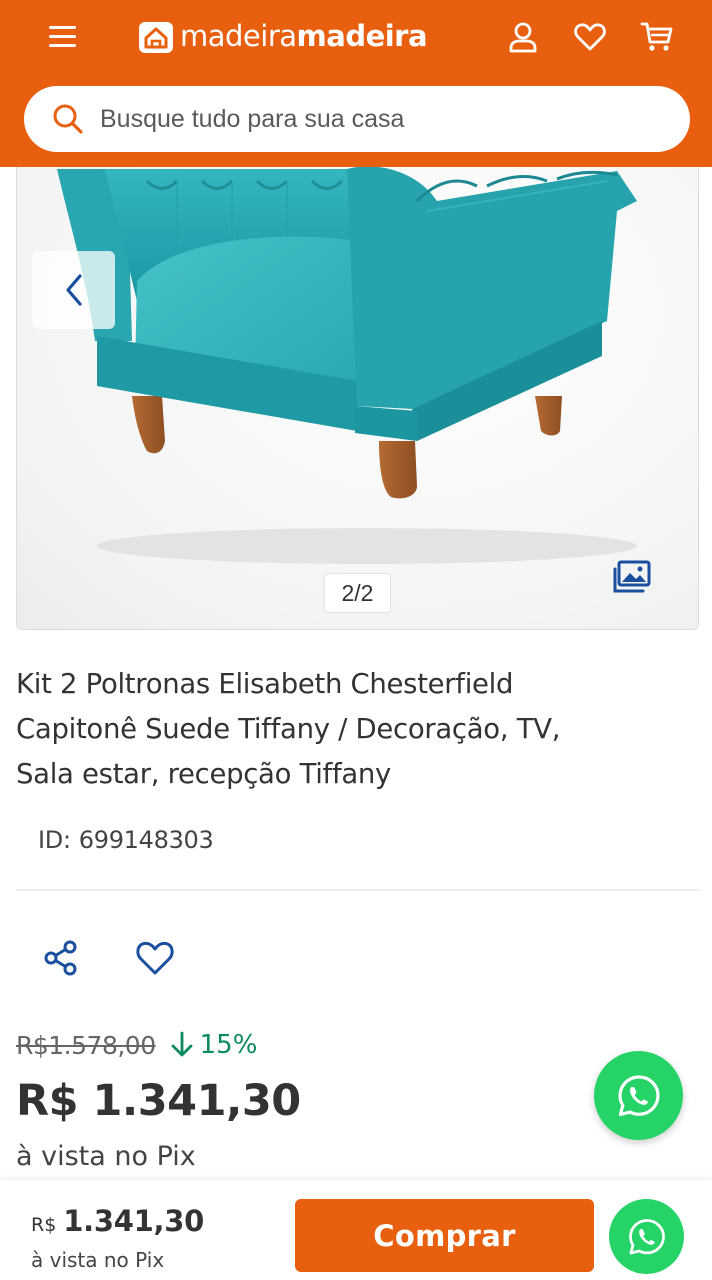 The height and width of the screenshot is (1280, 712). What do you see at coordinates (98, 1260) in the screenshot?
I see `bottom-payment-note: à vista no Pix` at bounding box center [98, 1260].